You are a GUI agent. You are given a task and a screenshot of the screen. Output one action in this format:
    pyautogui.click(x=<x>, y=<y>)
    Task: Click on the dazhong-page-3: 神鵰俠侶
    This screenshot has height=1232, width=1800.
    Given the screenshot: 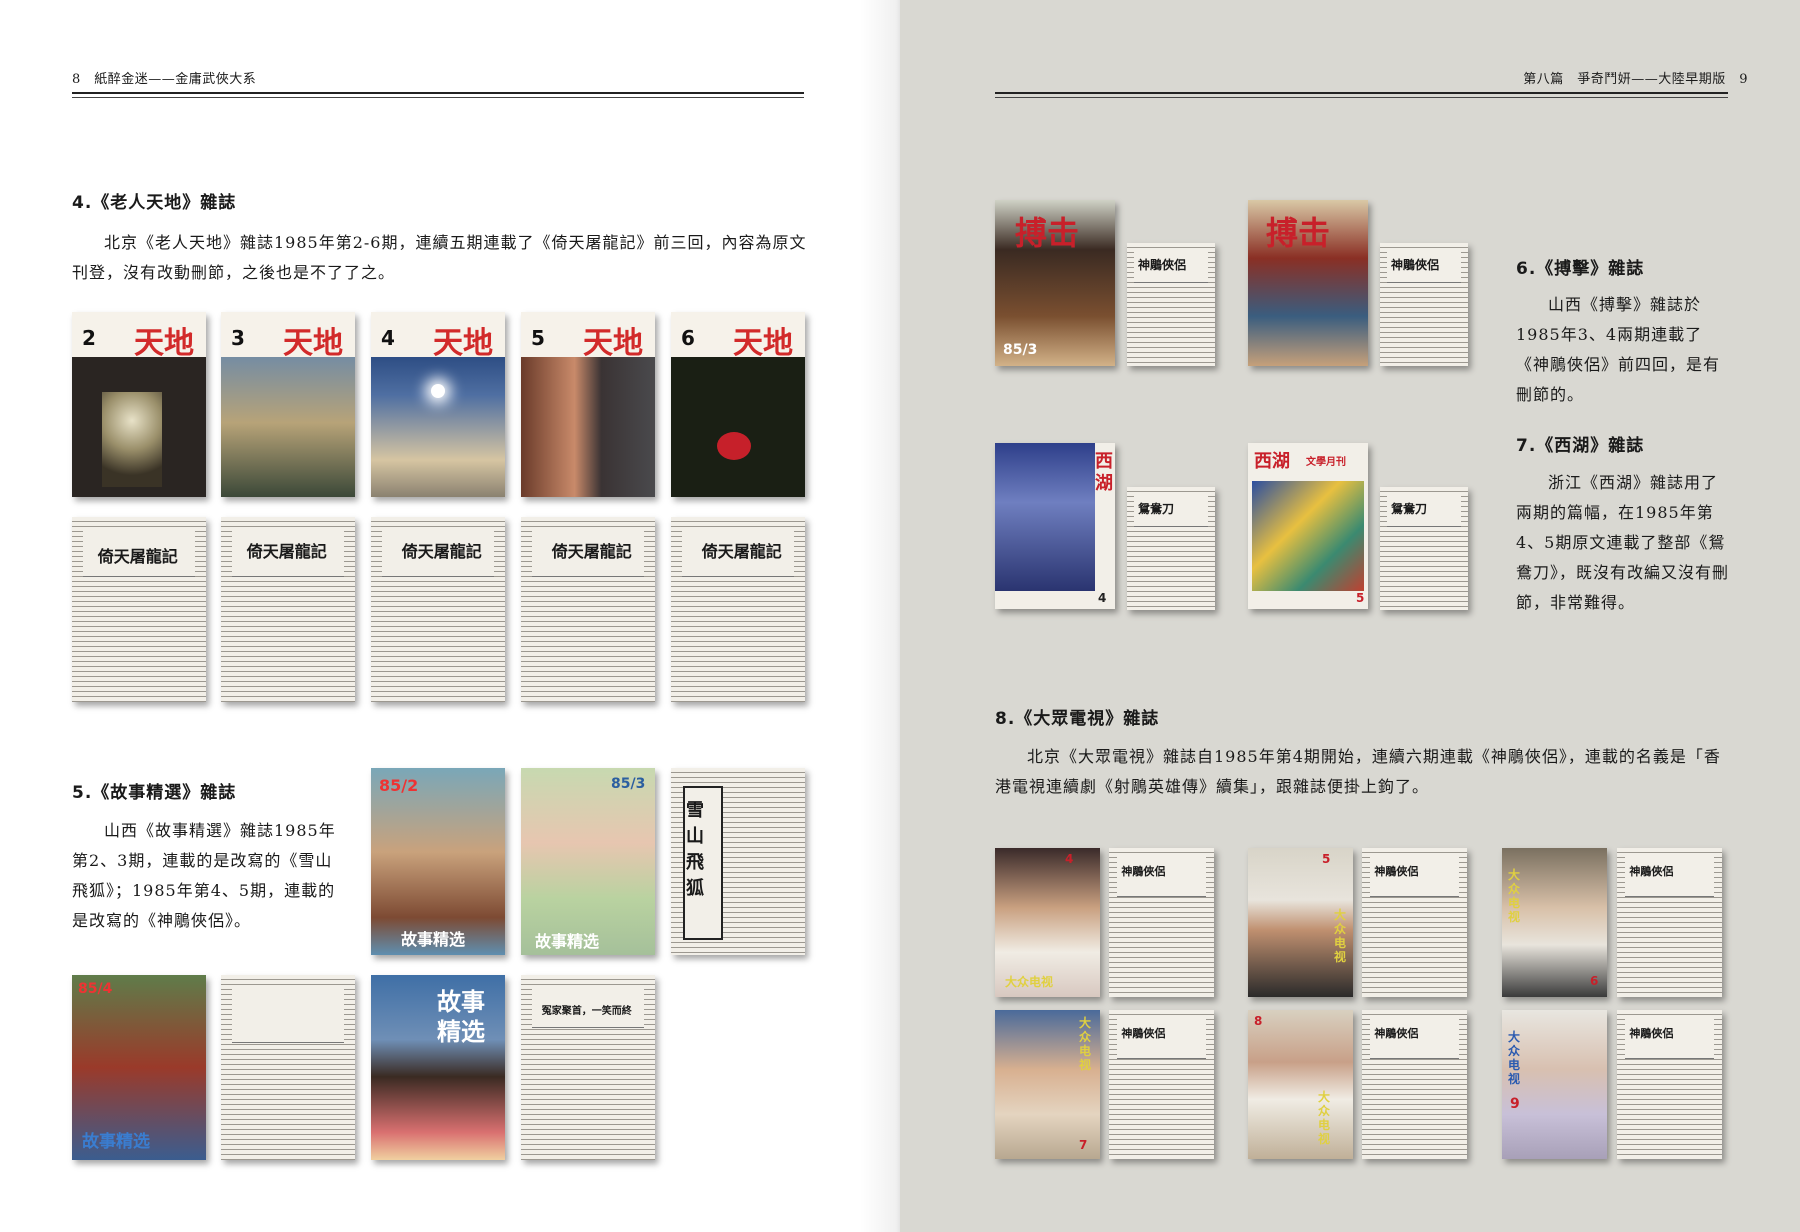 What is the action you would take?
    pyautogui.click(x=1669, y=922)
    